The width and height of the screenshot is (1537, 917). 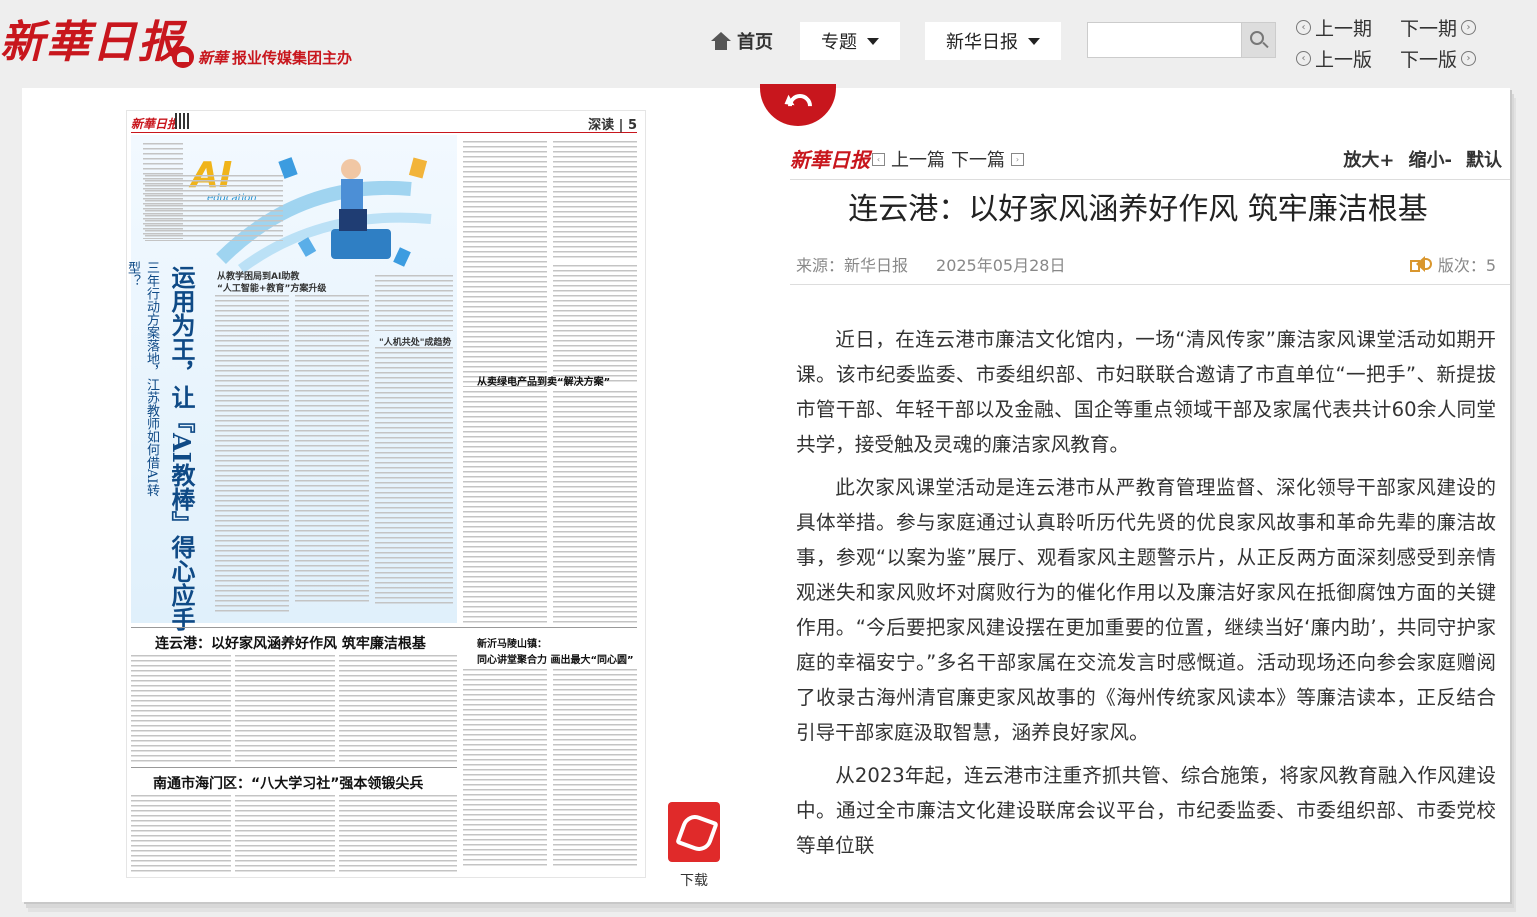 I want to click on search-box, so click(x=1181, y=40).